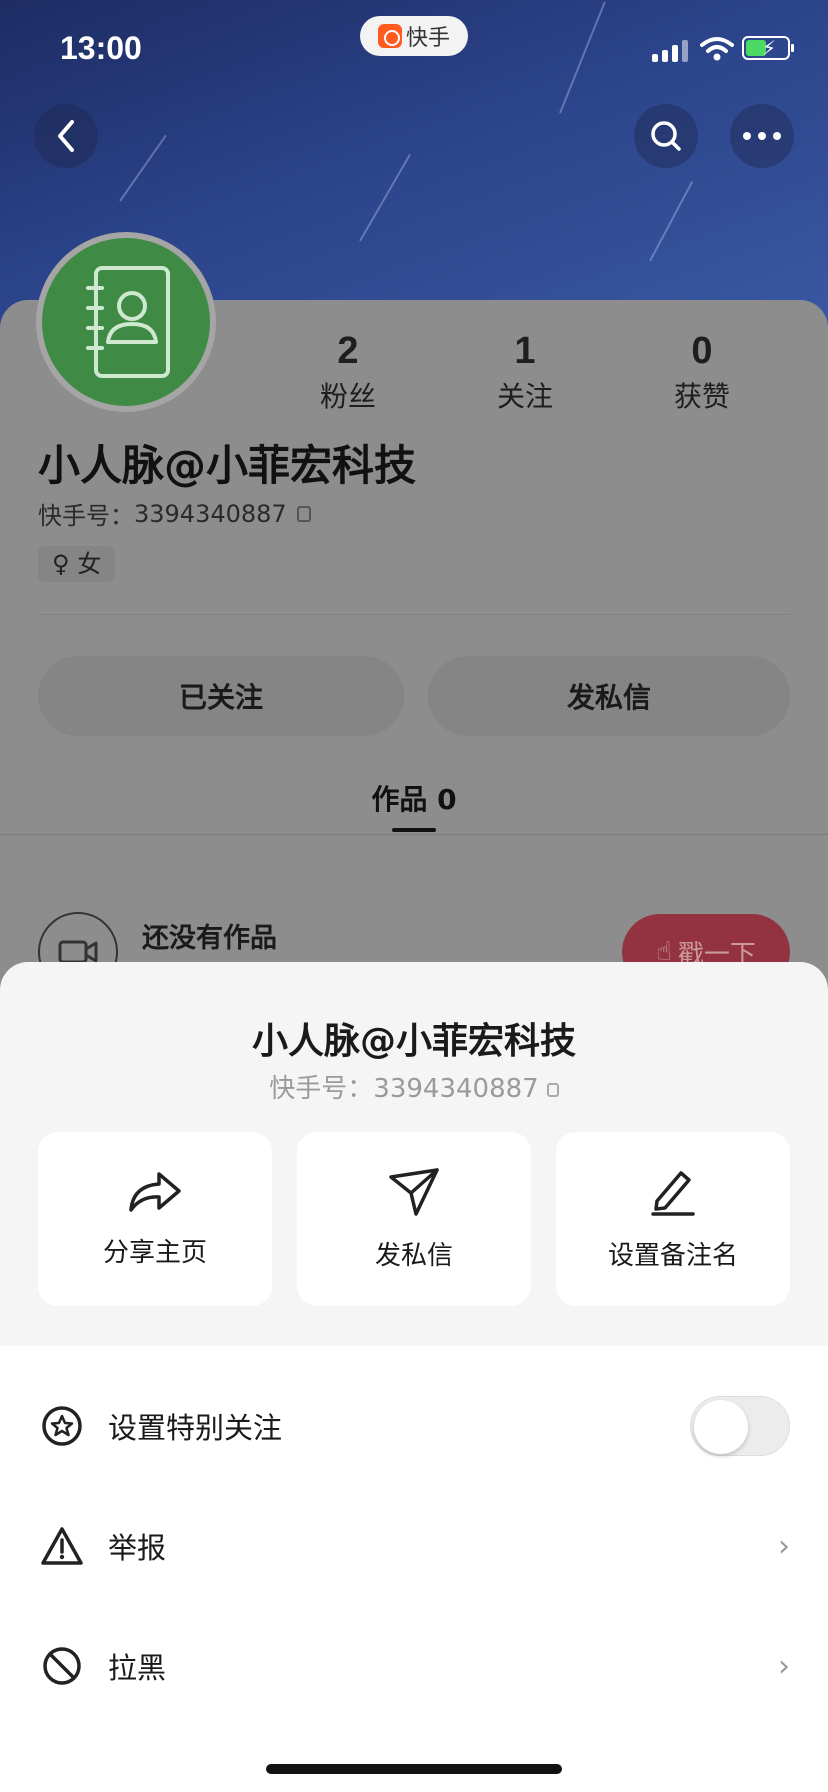 This screenshot has height=1792, width=828. What do you see at coordinates (347, 396) in the screenshot?
I see `stat-fans-label: 粉丝` at bounding box center [347, 396].